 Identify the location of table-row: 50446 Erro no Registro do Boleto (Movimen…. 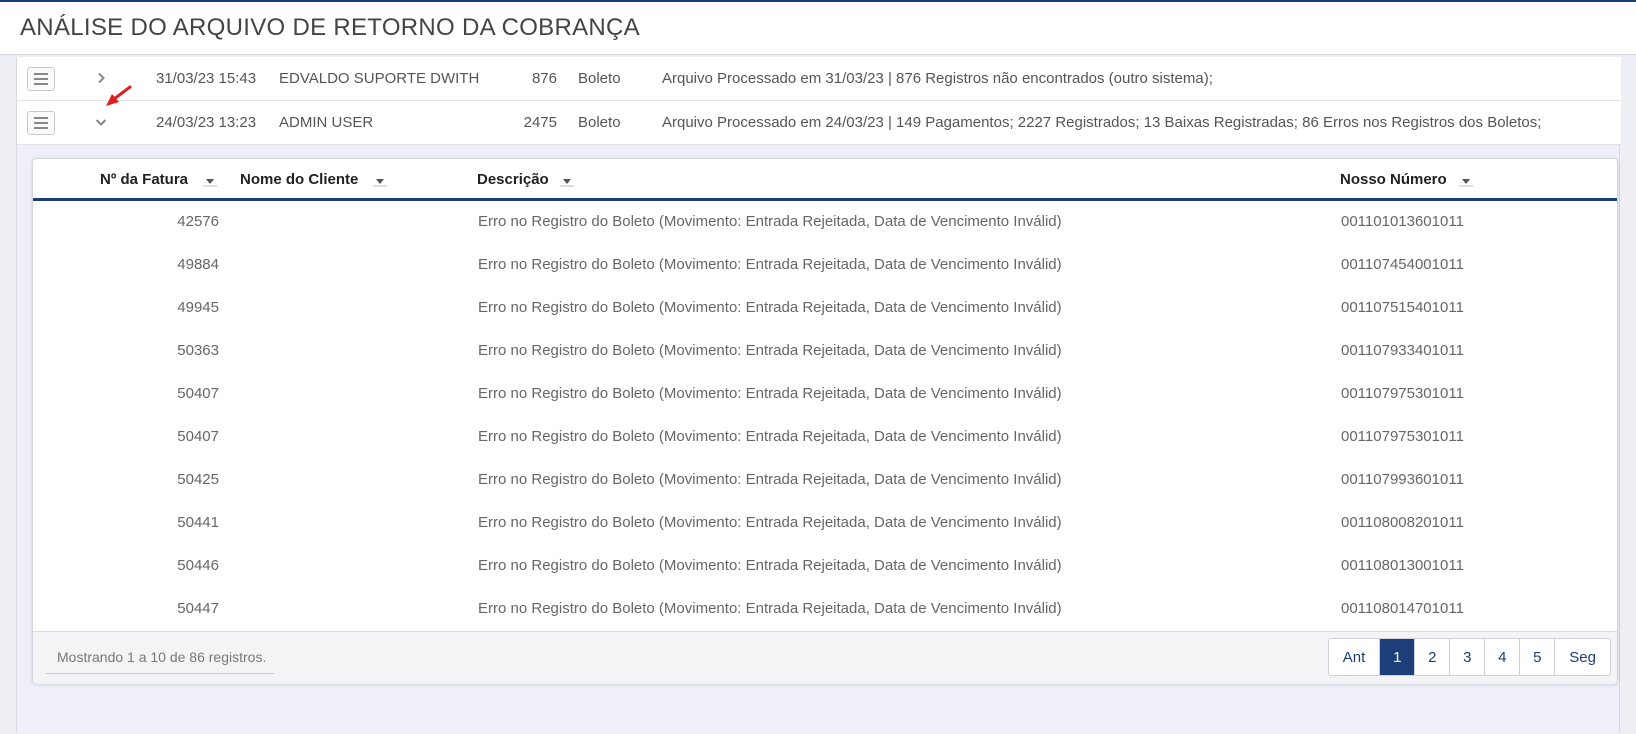
(825, 566).